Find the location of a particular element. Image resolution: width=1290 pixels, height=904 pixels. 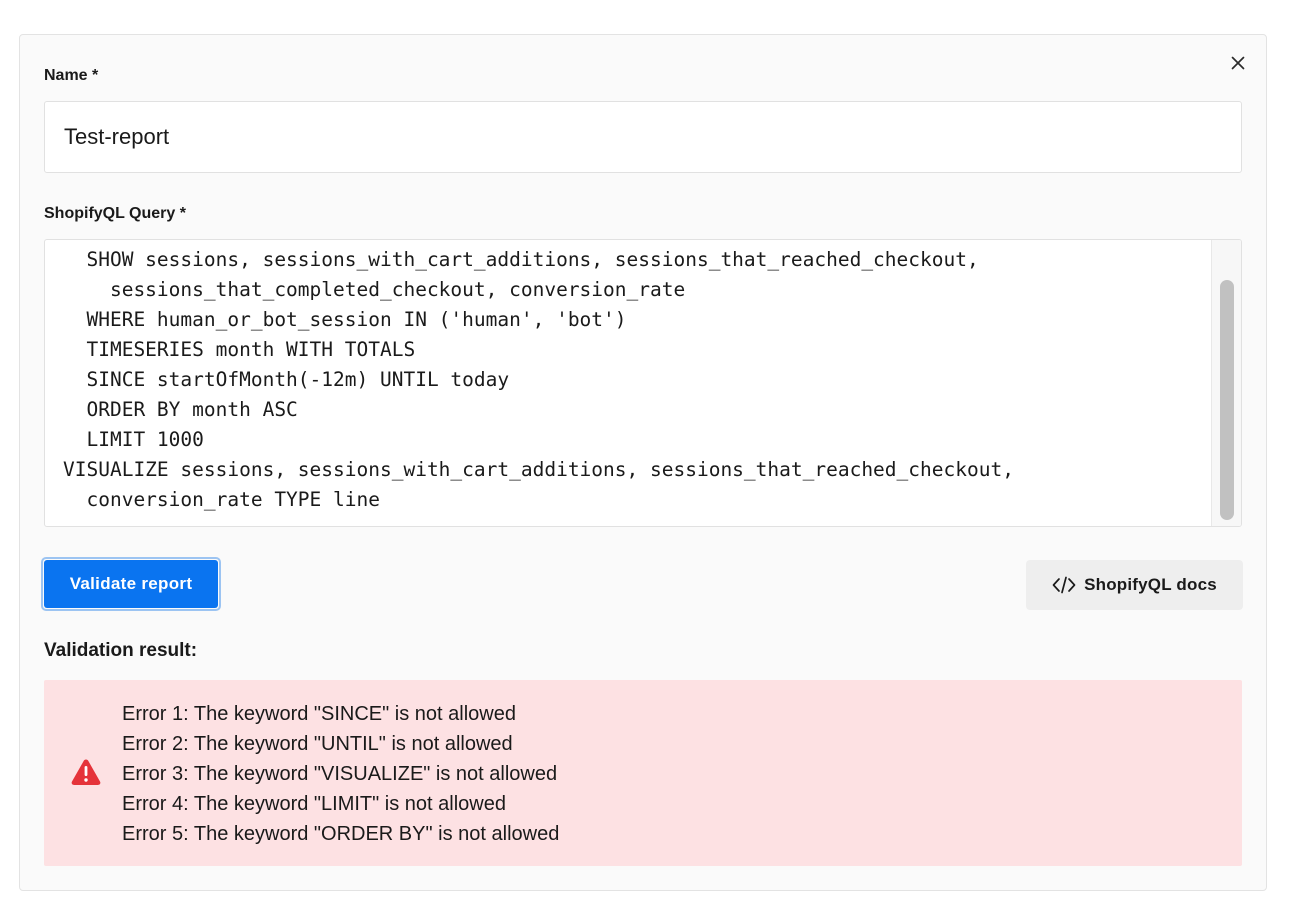

shopifyql-docs-button: ShopifyQL docs is located at coordinates (1134, 585).